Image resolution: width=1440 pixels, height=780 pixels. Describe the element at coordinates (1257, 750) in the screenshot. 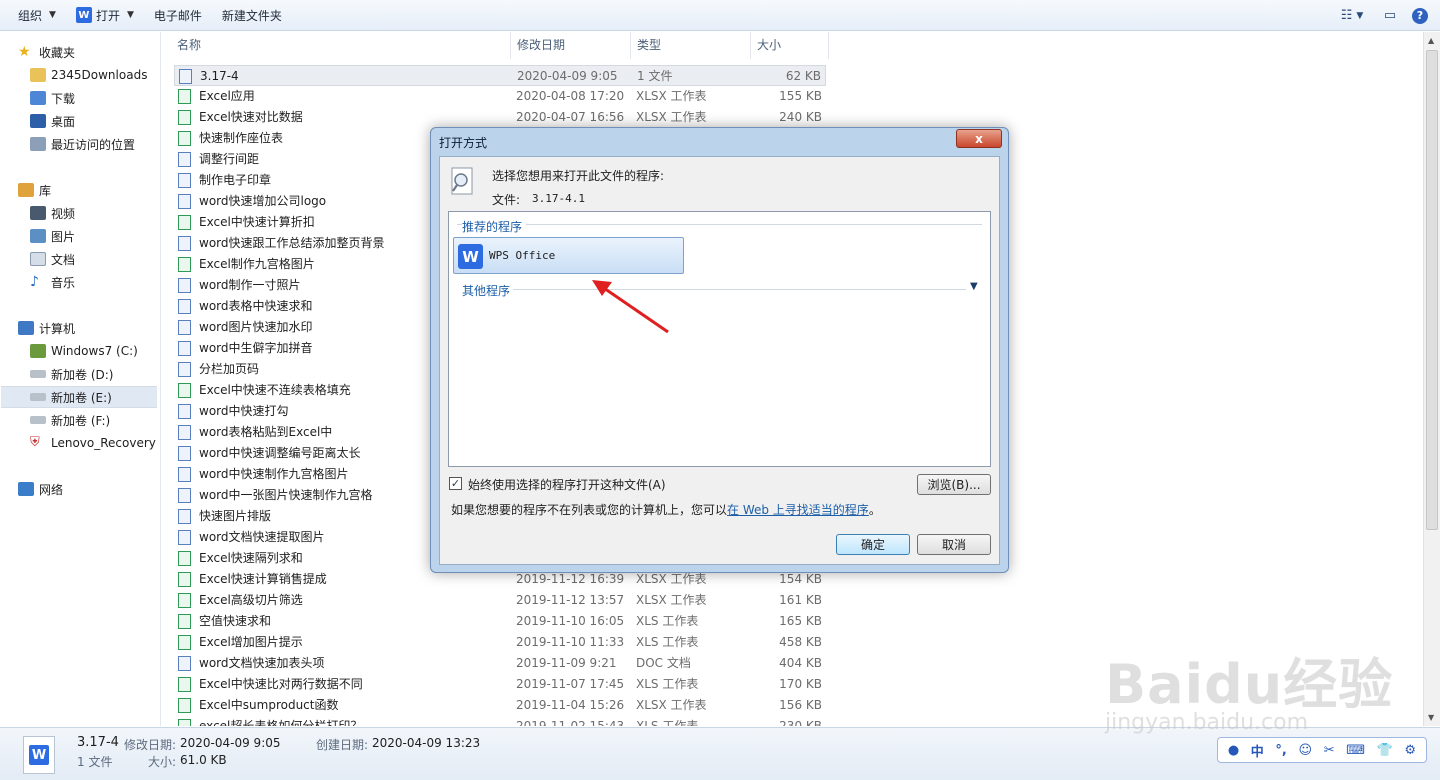

I see `ime-mode-button: 中` at that location.